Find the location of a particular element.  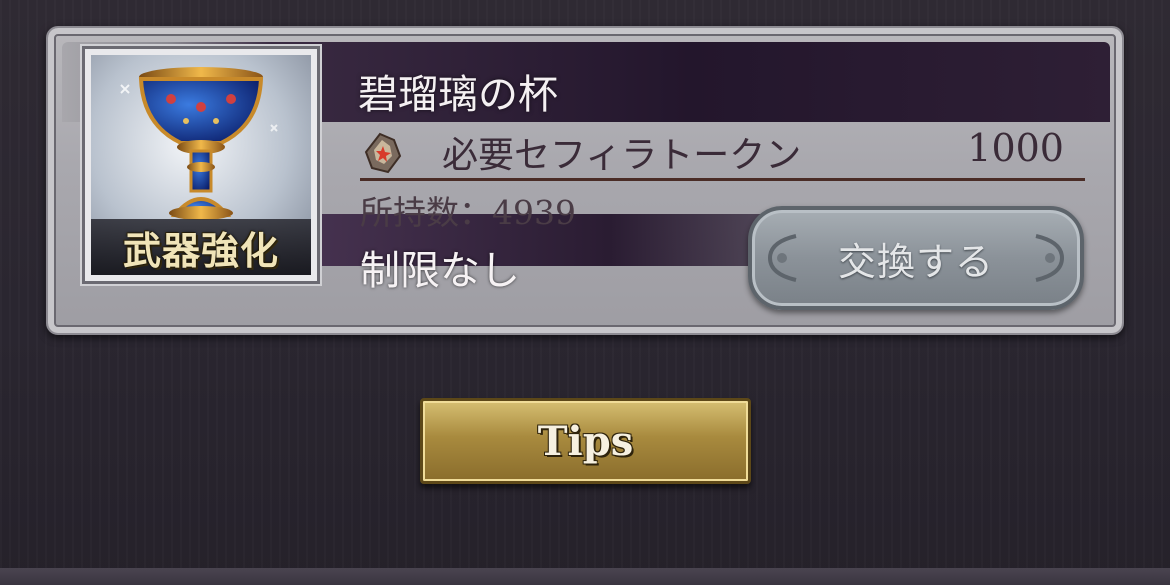

item-category-badge: 武器強化 is located at coordinates (201, 247).